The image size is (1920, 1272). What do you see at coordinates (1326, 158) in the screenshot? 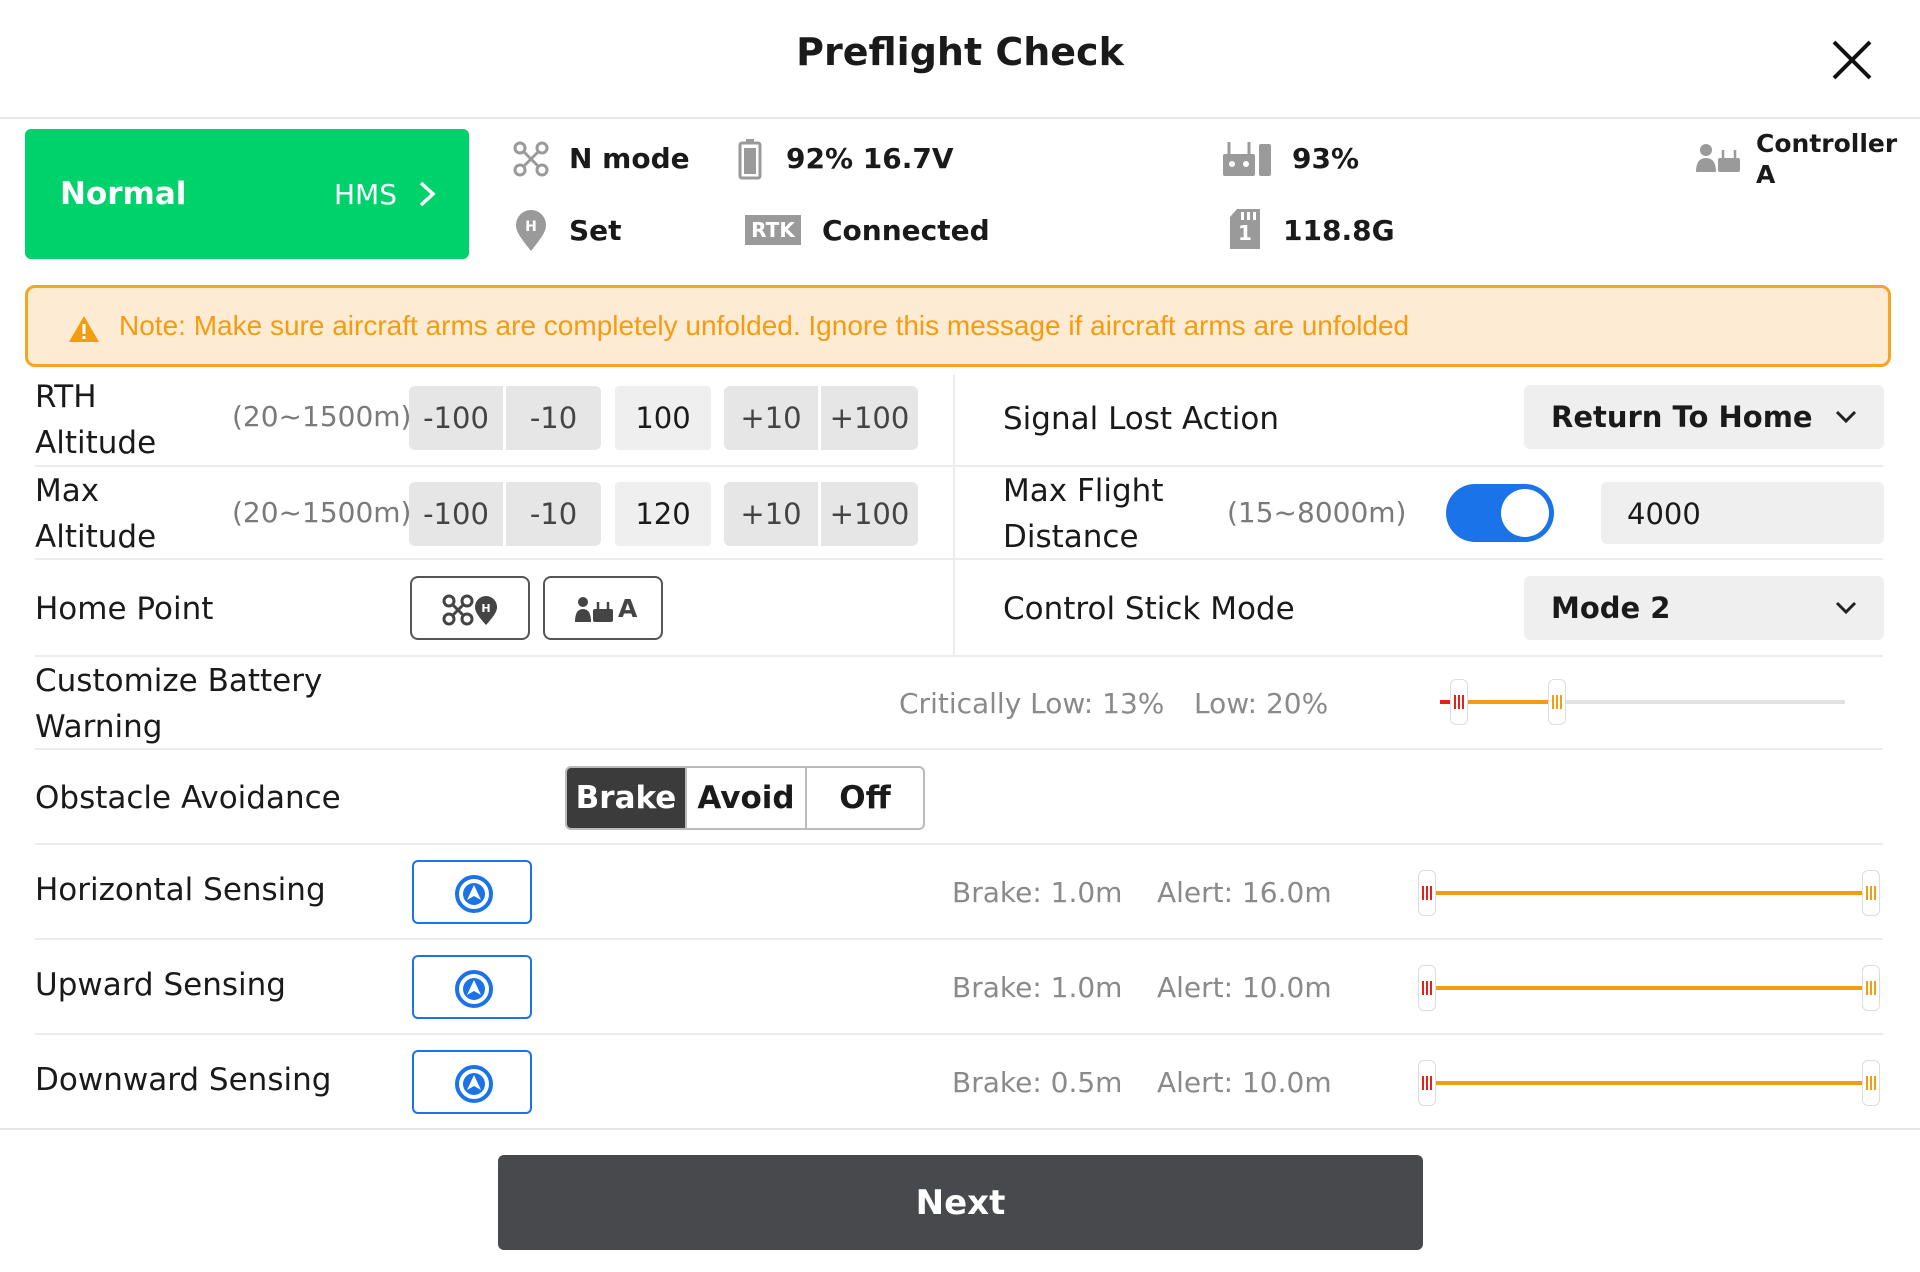
I see `controller-battery: 93%` at bounding box center [1326, 158].